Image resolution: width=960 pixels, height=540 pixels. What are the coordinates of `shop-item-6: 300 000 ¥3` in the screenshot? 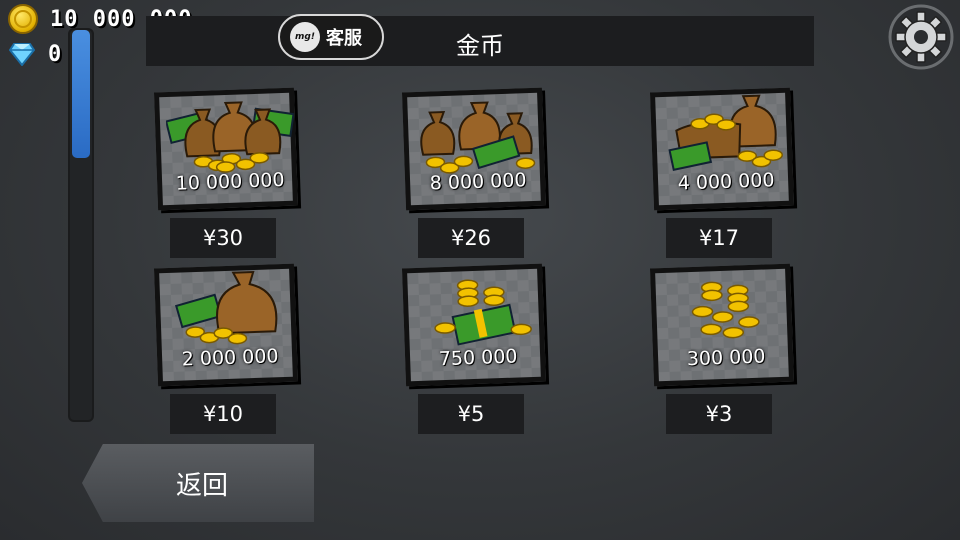 It's located at (725, 349).